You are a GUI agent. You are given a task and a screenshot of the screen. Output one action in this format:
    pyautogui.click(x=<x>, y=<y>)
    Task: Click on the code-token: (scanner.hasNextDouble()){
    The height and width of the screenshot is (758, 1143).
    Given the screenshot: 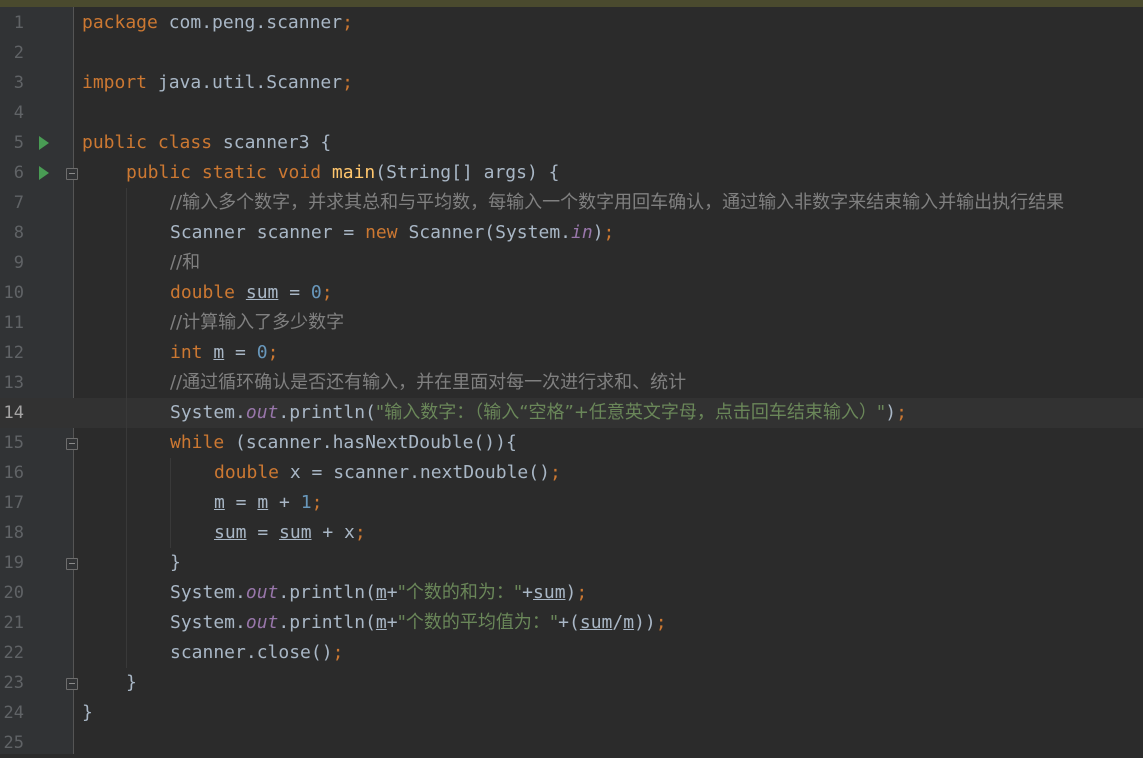 What is the action you would take?
    pyautogui.click(x=376, y=442)
    